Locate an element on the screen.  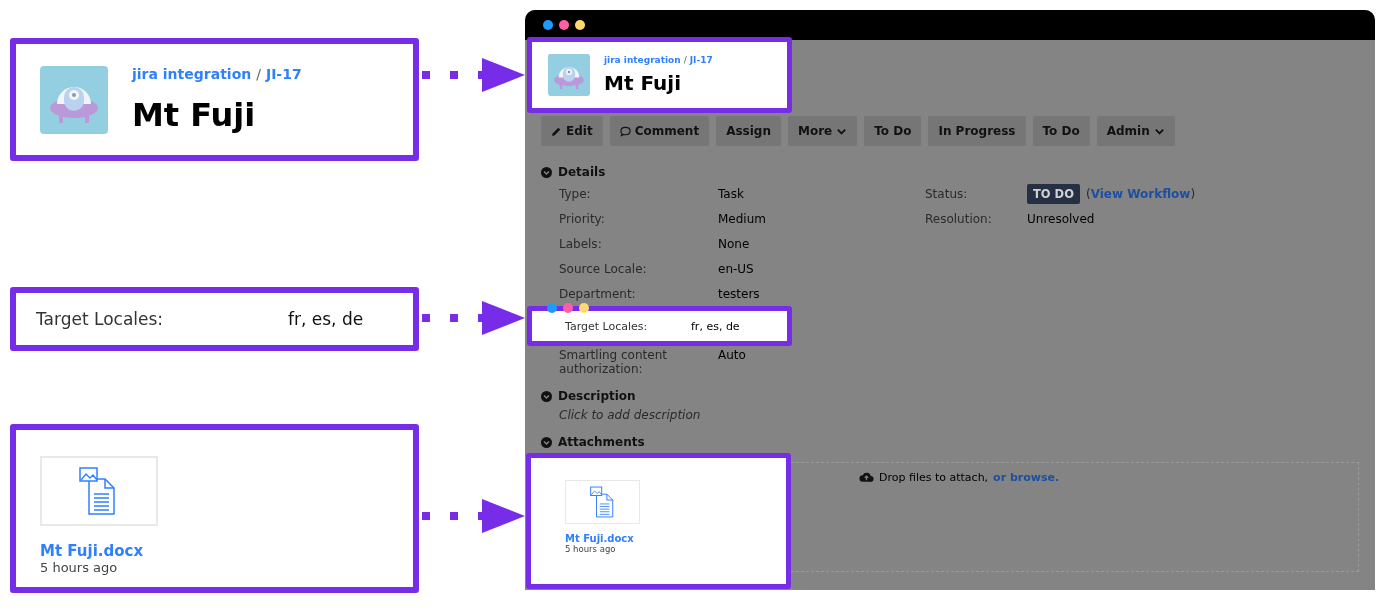
field-value: None is located at coordinates (734, 243).